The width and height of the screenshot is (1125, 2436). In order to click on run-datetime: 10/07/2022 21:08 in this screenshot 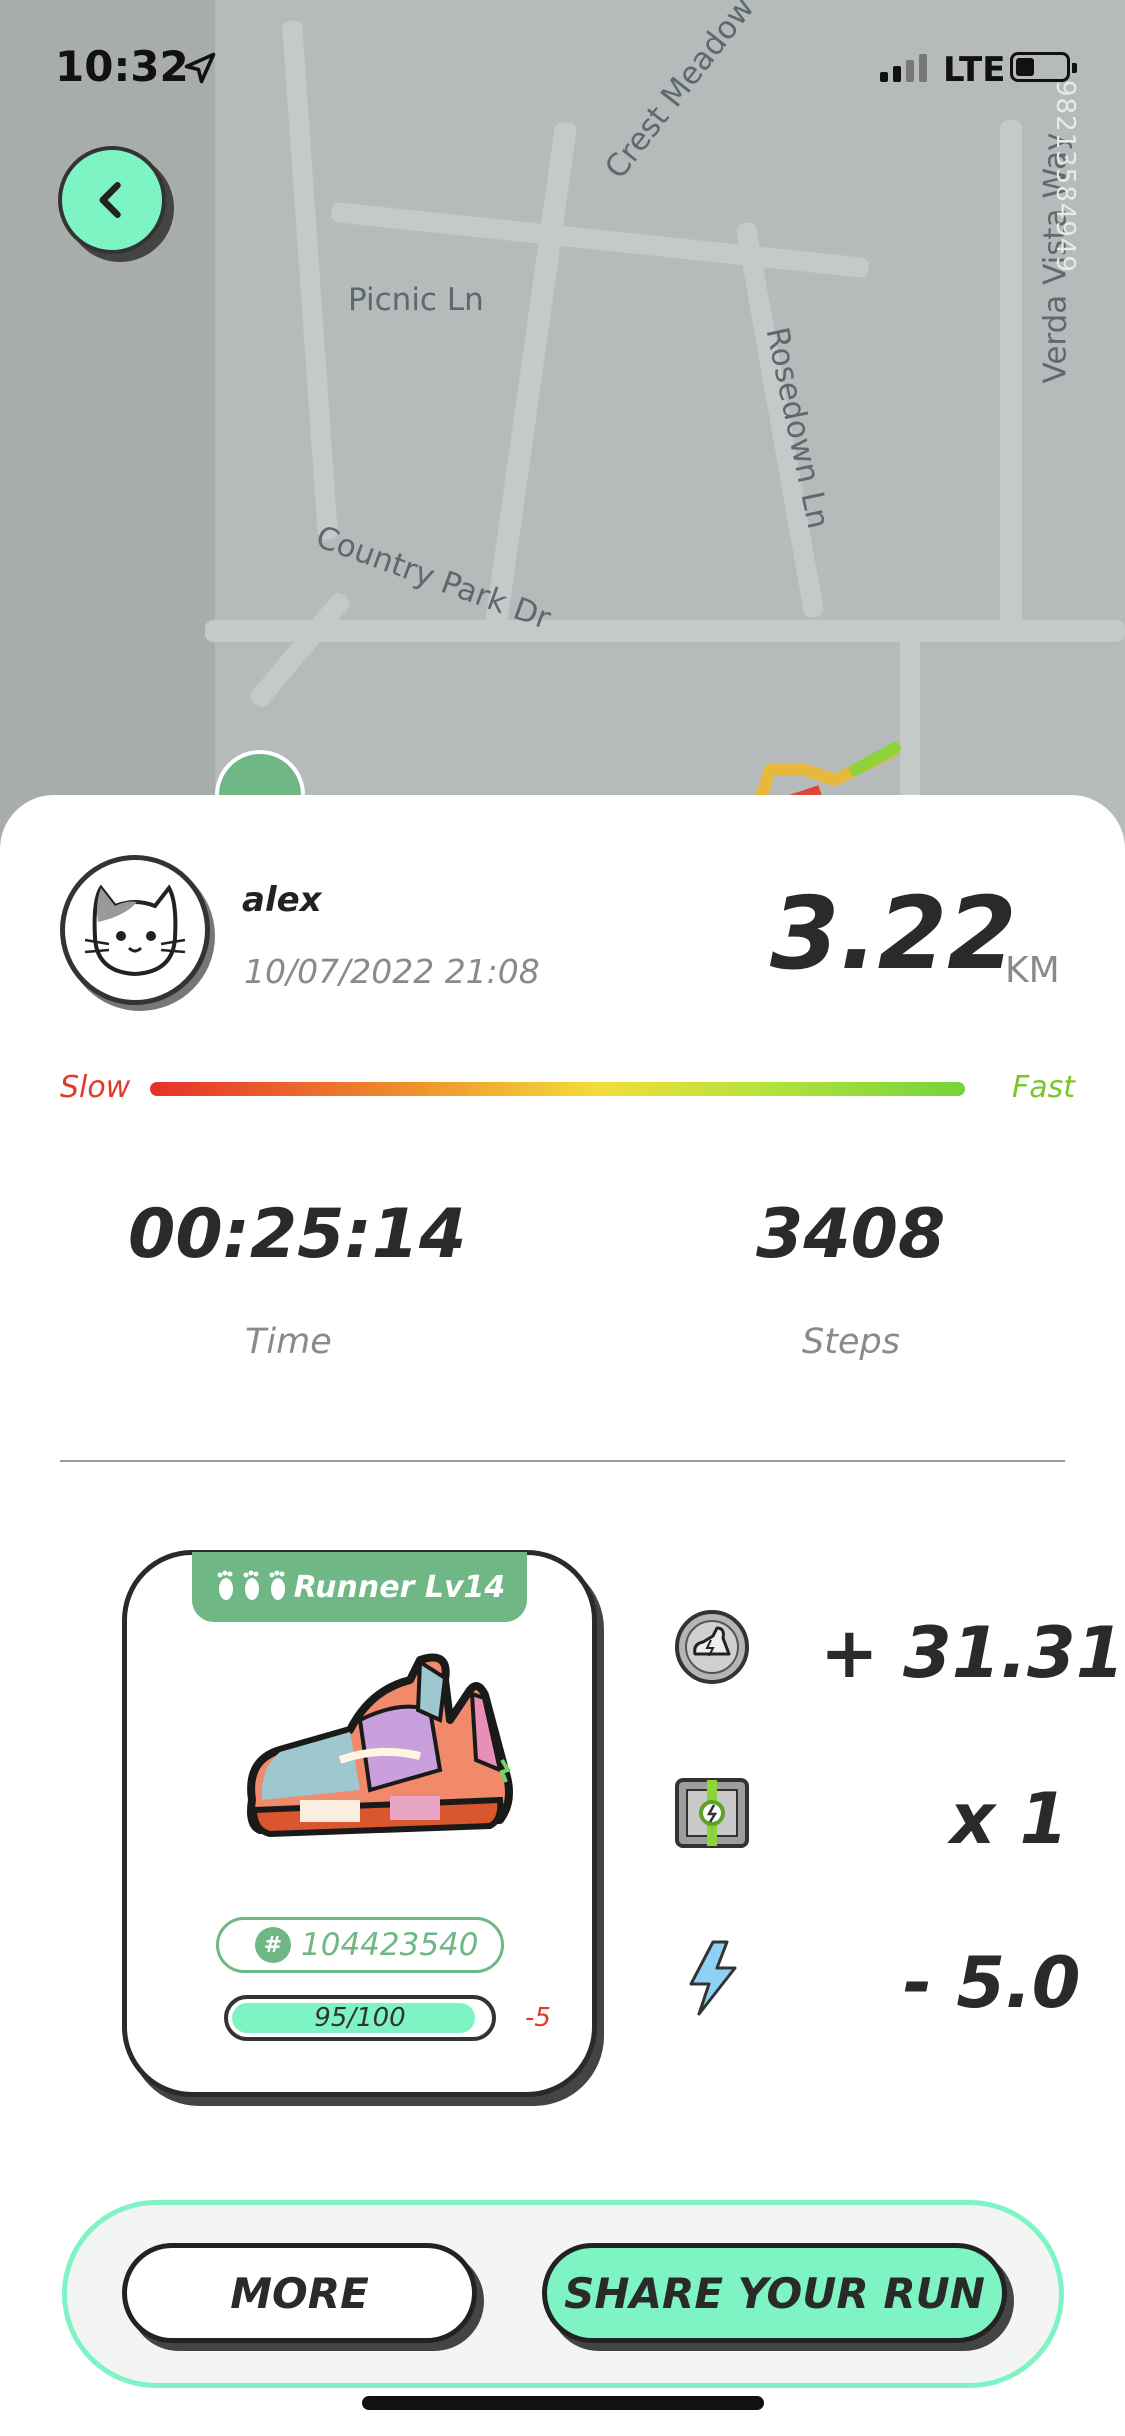, I will do `click(392, 971)`.